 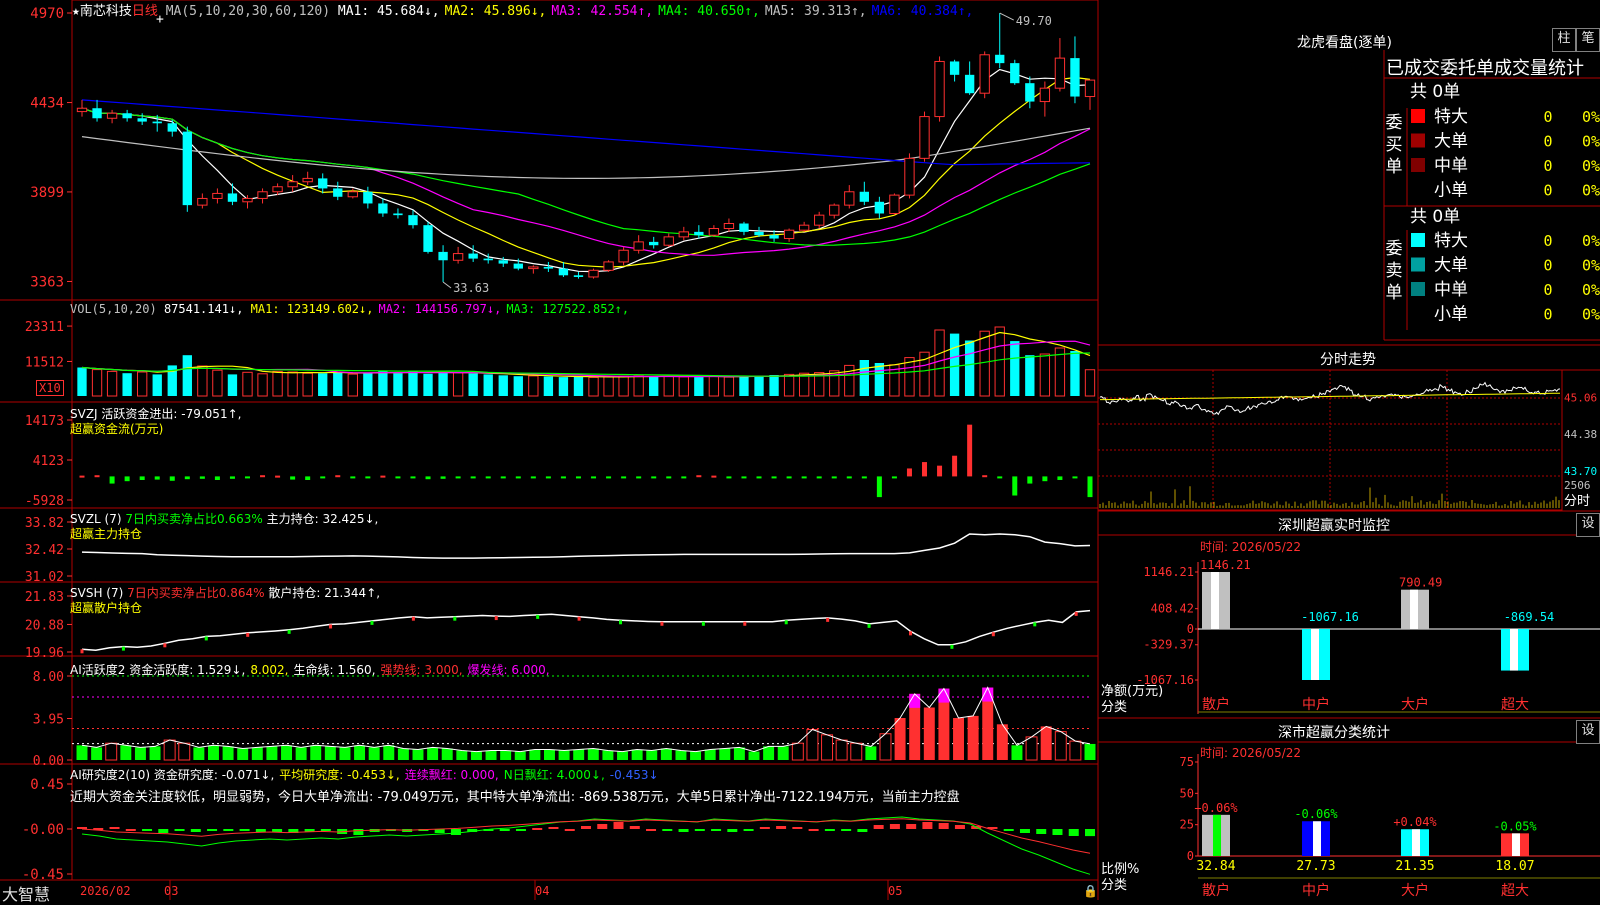 What do you see at coordinates (1547, 241) in the screenshot?
I see `sell-row-count: 0` at bounding box center [1547, 241].